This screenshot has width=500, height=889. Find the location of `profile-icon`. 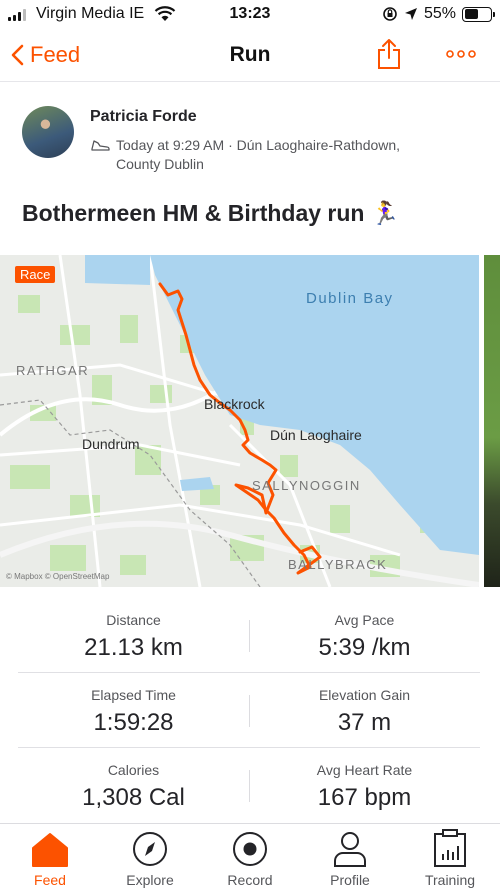

profile-icon is located at coordinates (350, 849).